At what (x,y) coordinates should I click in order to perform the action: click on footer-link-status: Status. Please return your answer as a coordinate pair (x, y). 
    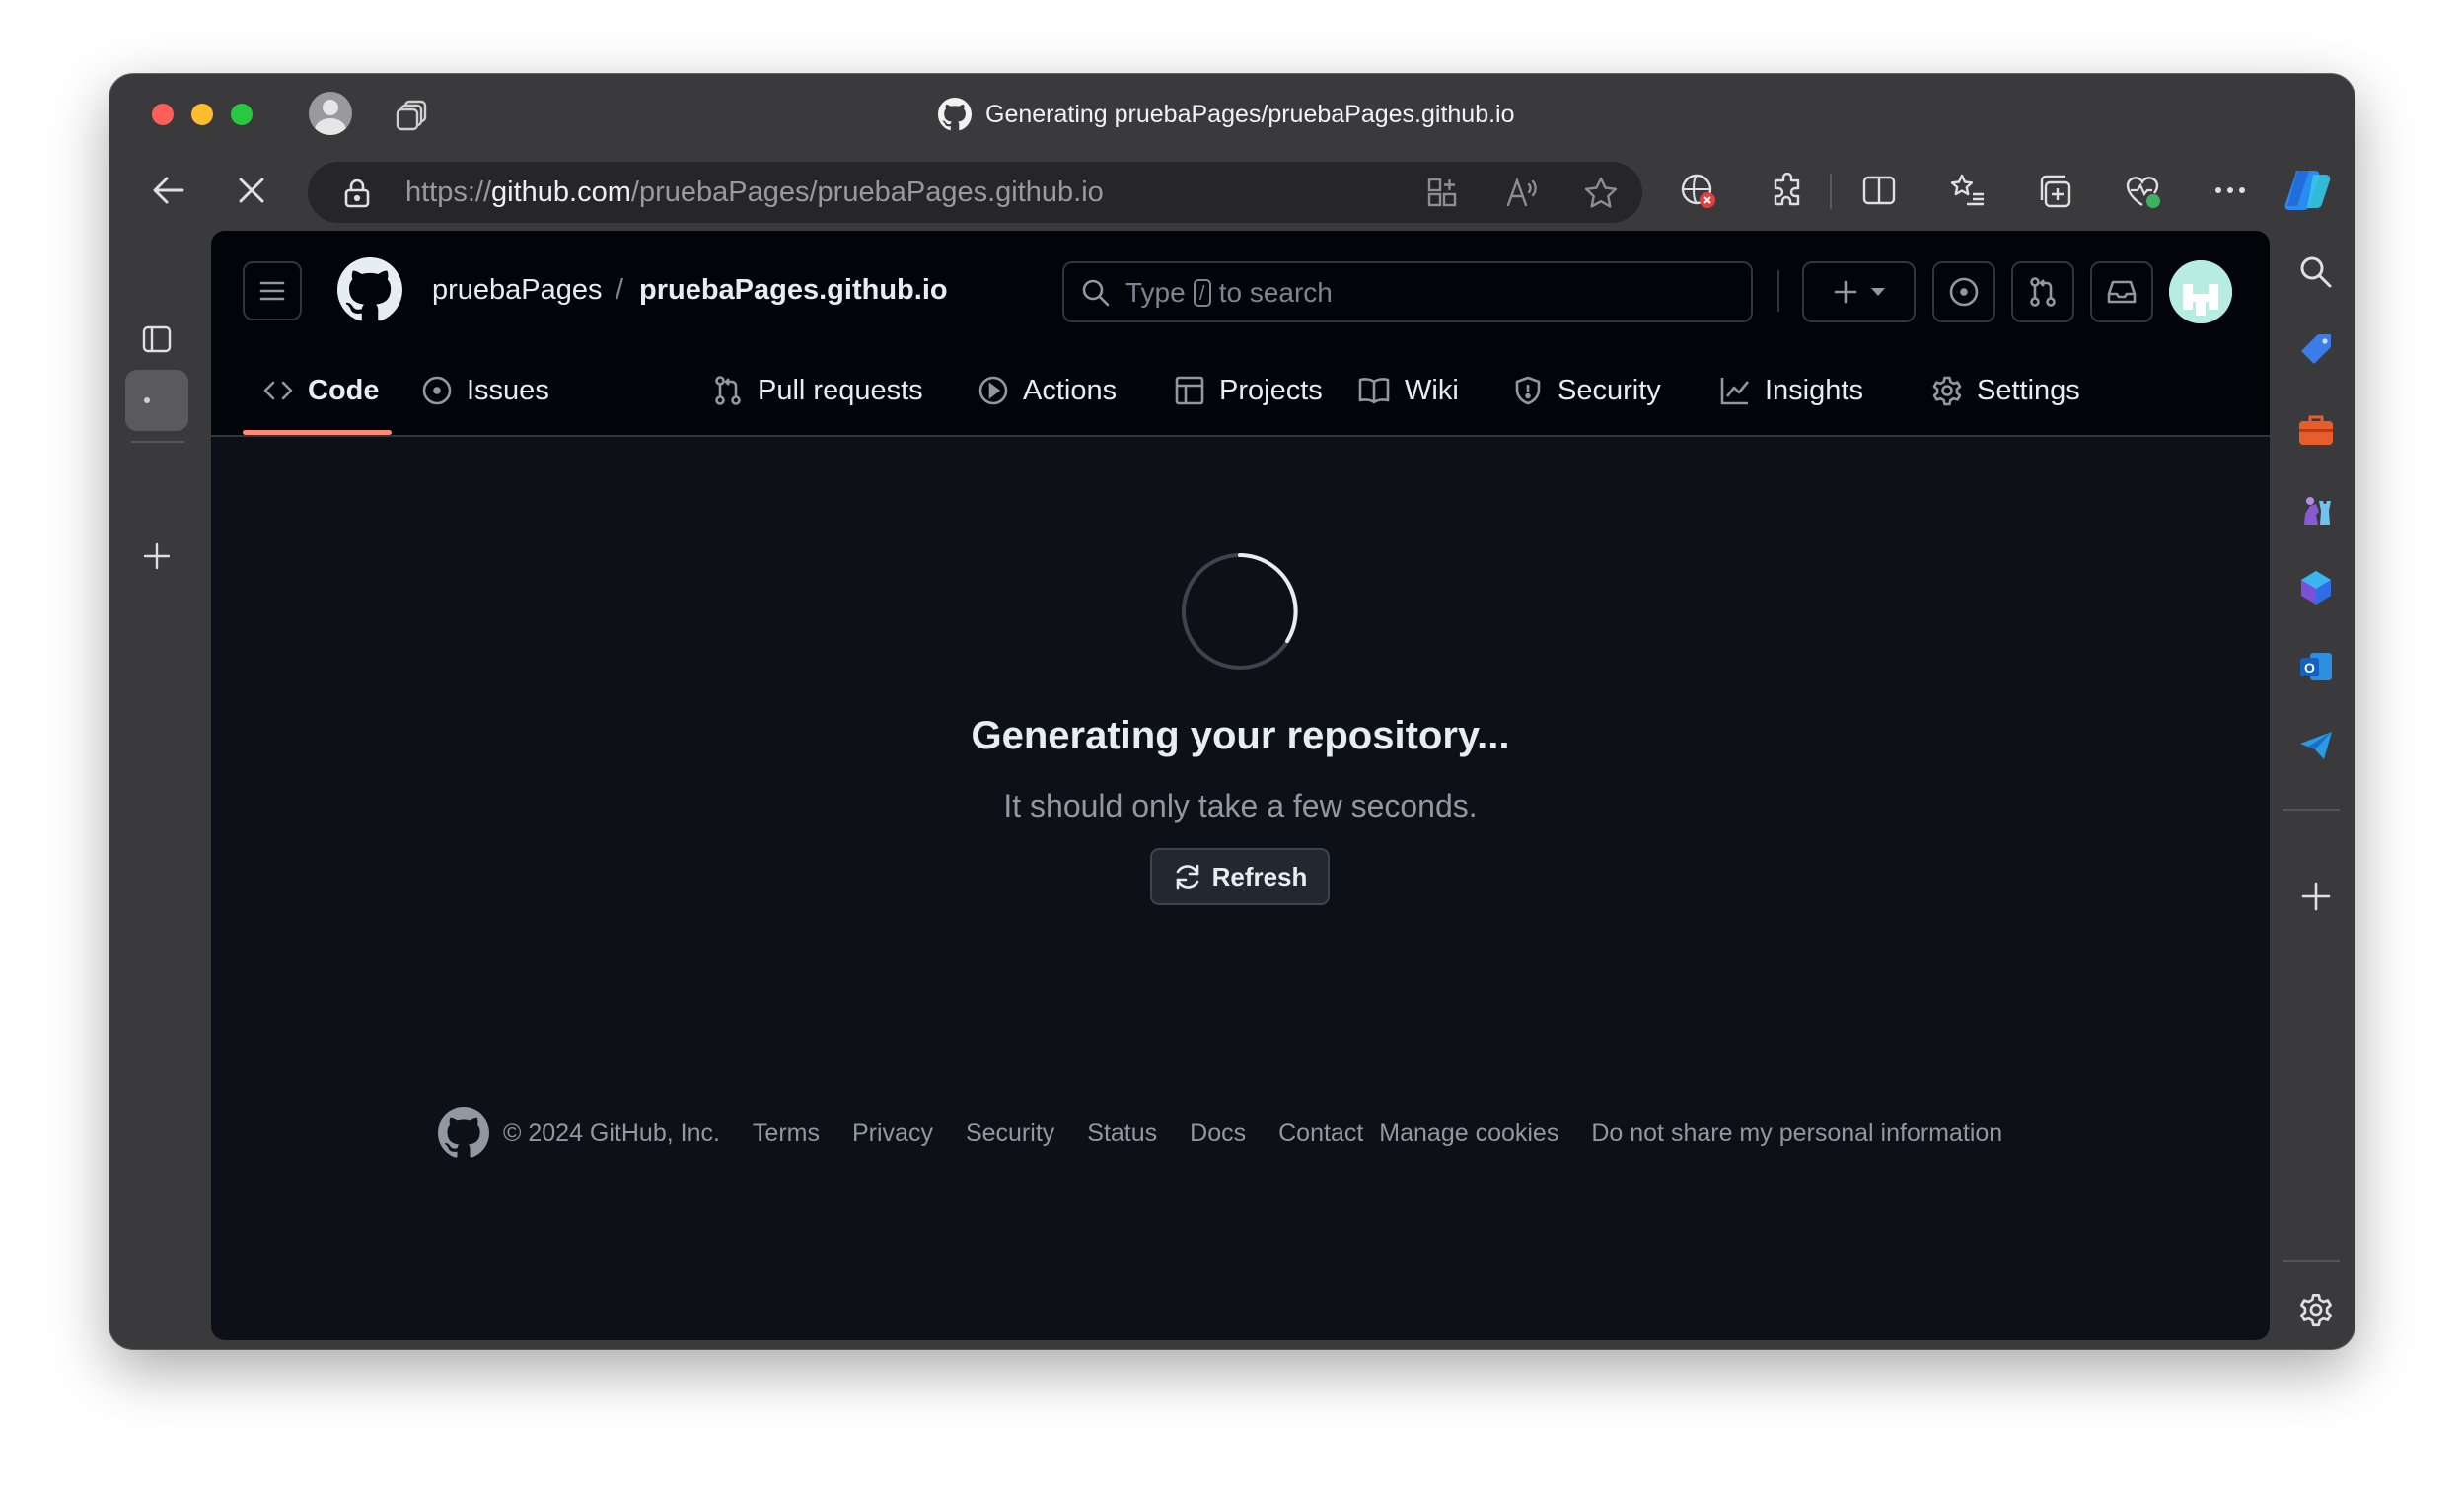
    Looking at the image, I should click on (1122, 1133).